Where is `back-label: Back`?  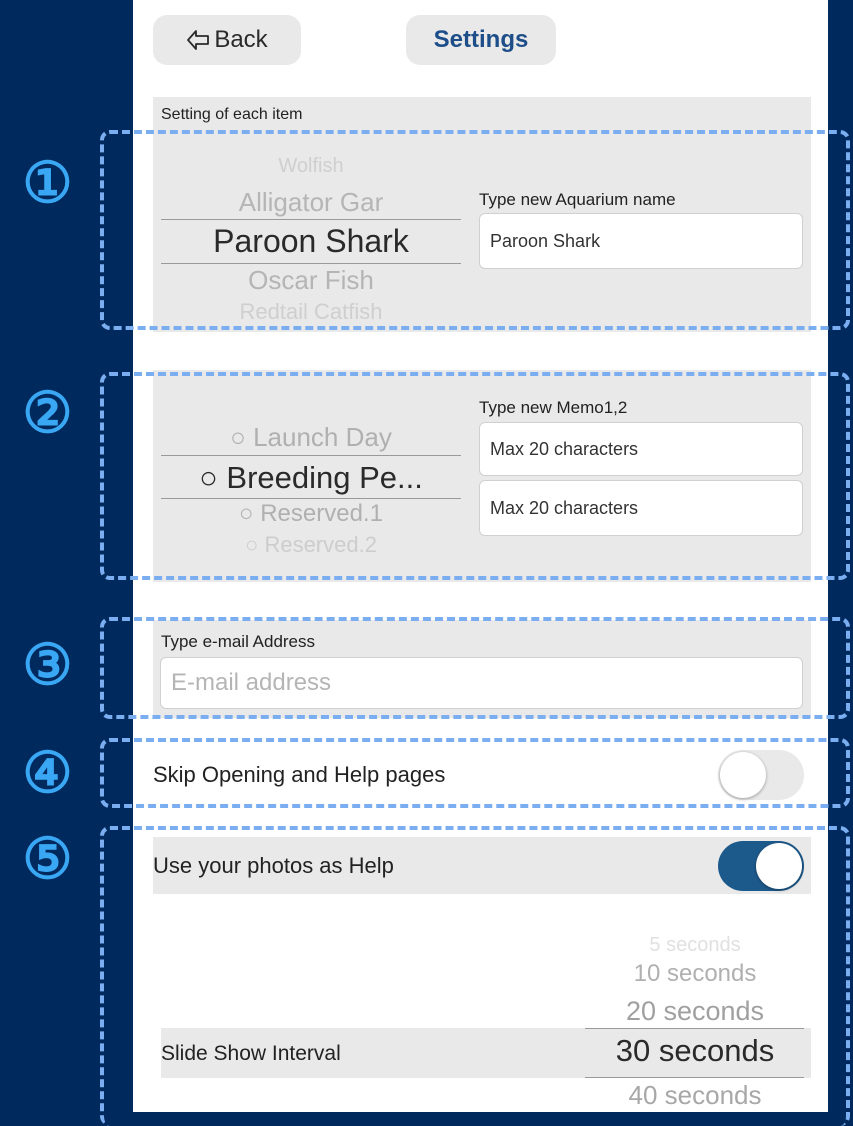
back-label: Back is located at coordinates (241, 39).